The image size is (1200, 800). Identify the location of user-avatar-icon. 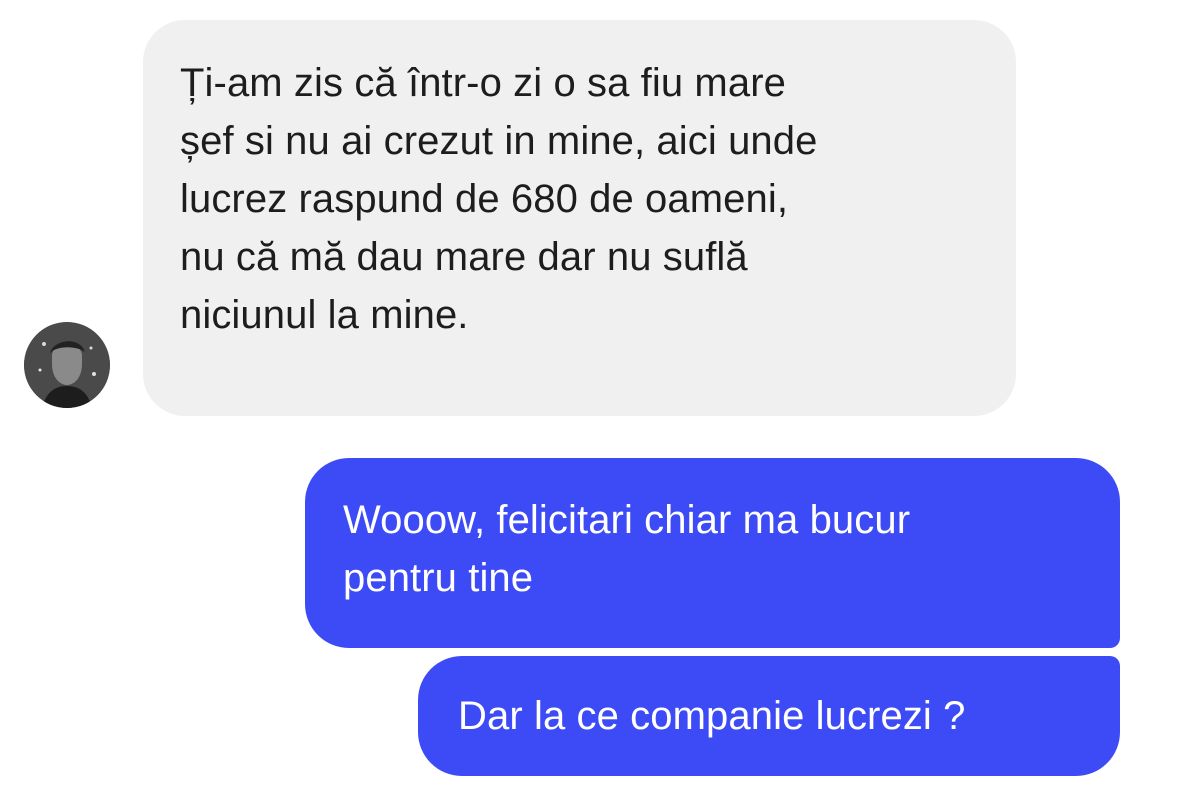
(67, 365).